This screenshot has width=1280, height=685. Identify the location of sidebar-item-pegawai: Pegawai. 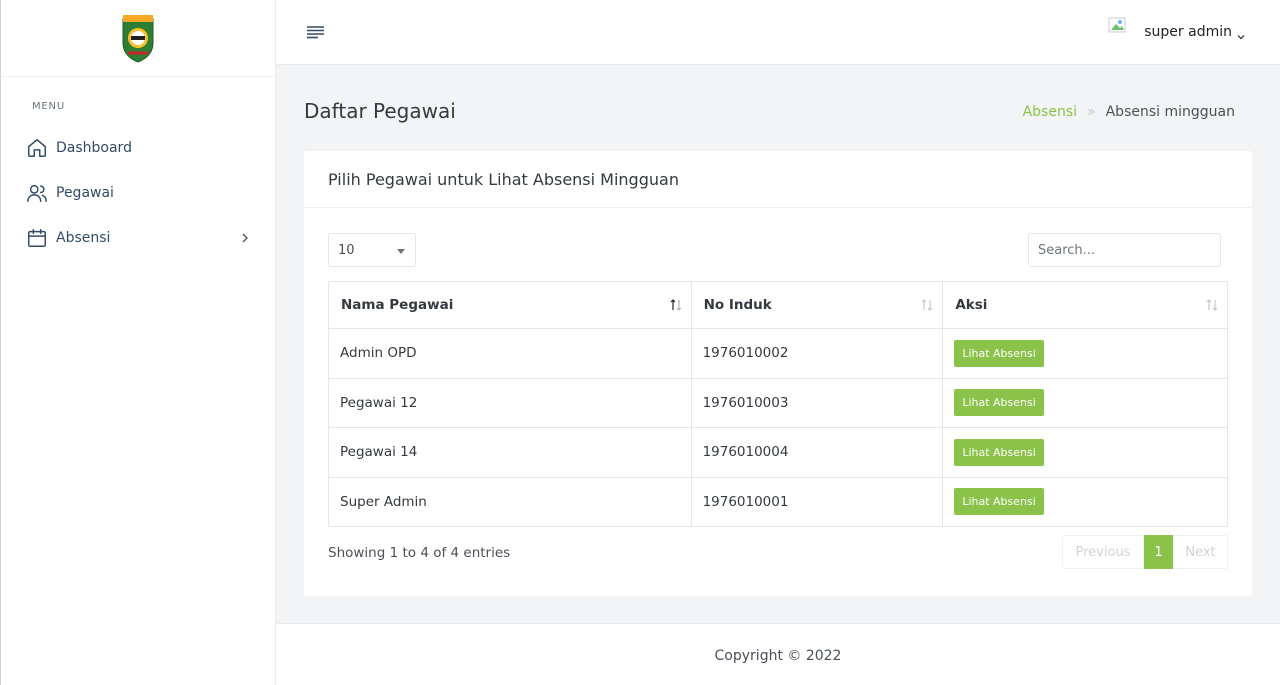
(139, 193).